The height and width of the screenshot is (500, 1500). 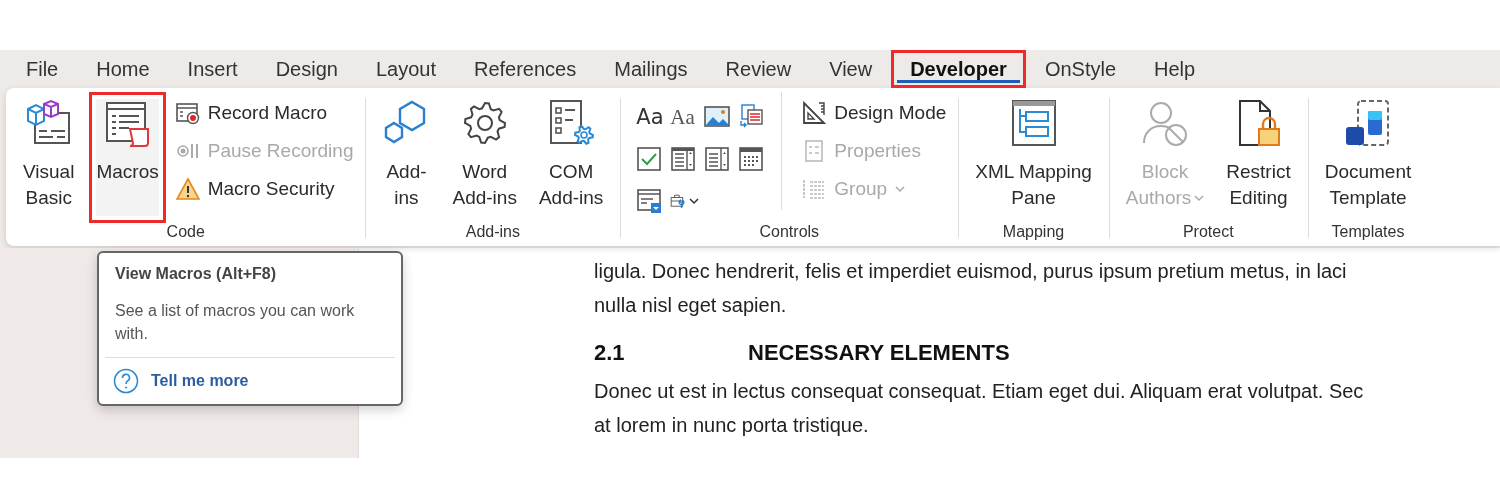 What do you see at coordinates (971, 271) in the screenshot?
I see `paragraph-line: ligula. Donec hendrerit, felis et imperdiet euismod, purus ipsum pretium metus, in laci` at bounding box center [971, 271].